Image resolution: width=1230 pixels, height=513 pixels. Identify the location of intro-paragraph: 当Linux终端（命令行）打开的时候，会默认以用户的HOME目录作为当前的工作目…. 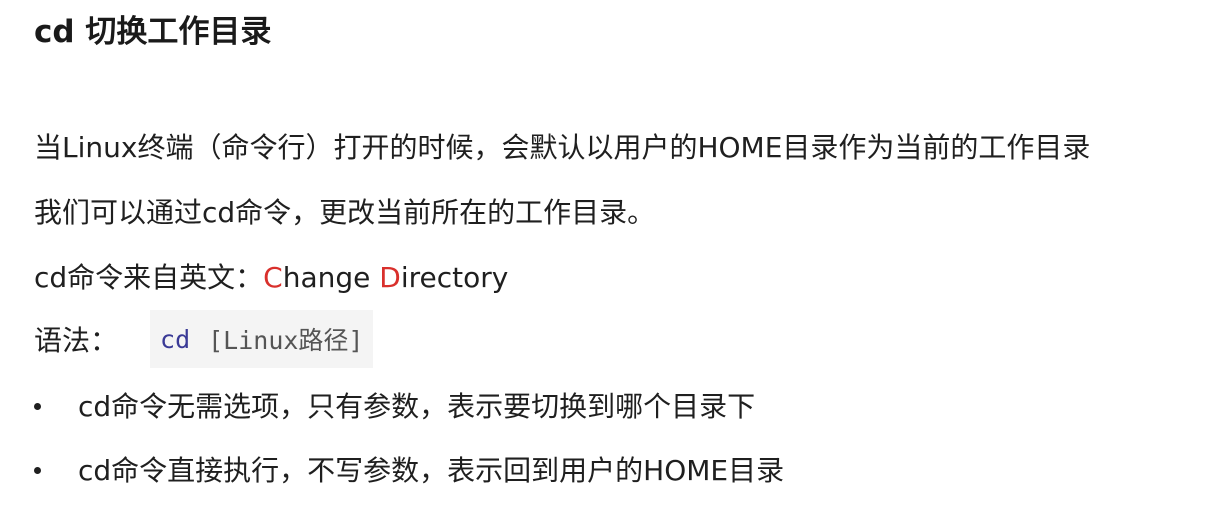
(562, 147).